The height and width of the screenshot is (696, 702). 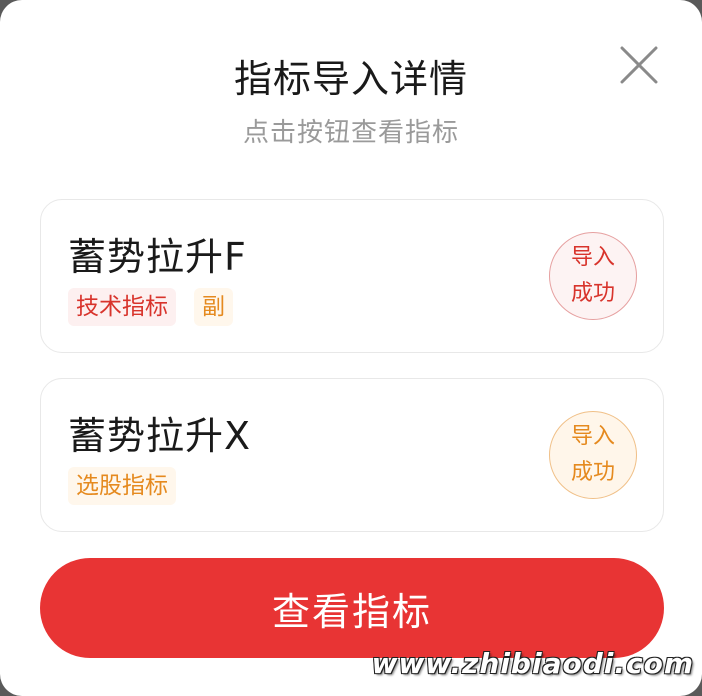 What do you see at coordinates (532, 663) in the screenshot?
I see `watermark: www.zhibiaodi.com` at bounding box center [532, 663].